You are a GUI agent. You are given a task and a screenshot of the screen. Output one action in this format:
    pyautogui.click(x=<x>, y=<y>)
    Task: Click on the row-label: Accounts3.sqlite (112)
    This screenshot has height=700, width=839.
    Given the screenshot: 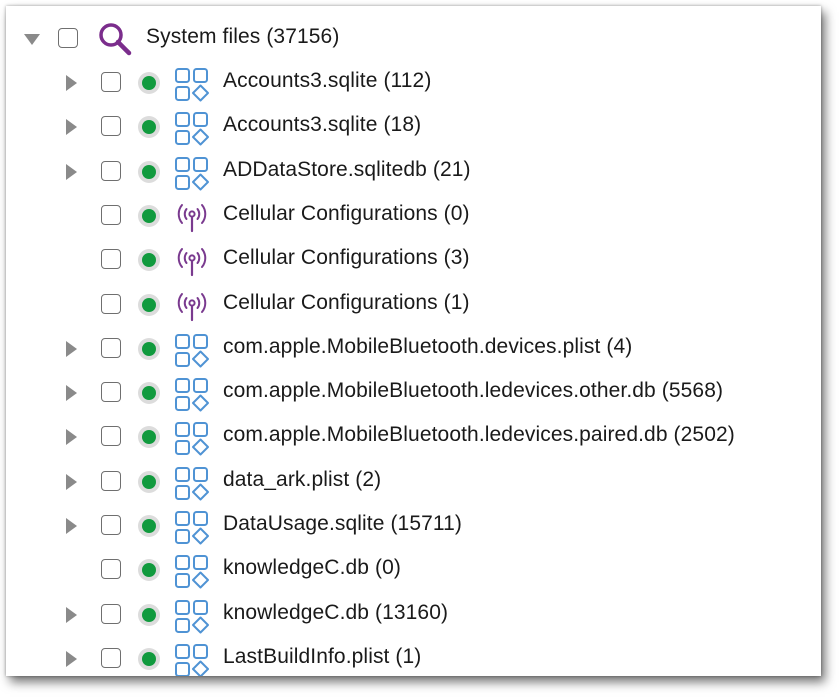 What is the action you would take?
    pyautogui.click(x=327, y=80)
    